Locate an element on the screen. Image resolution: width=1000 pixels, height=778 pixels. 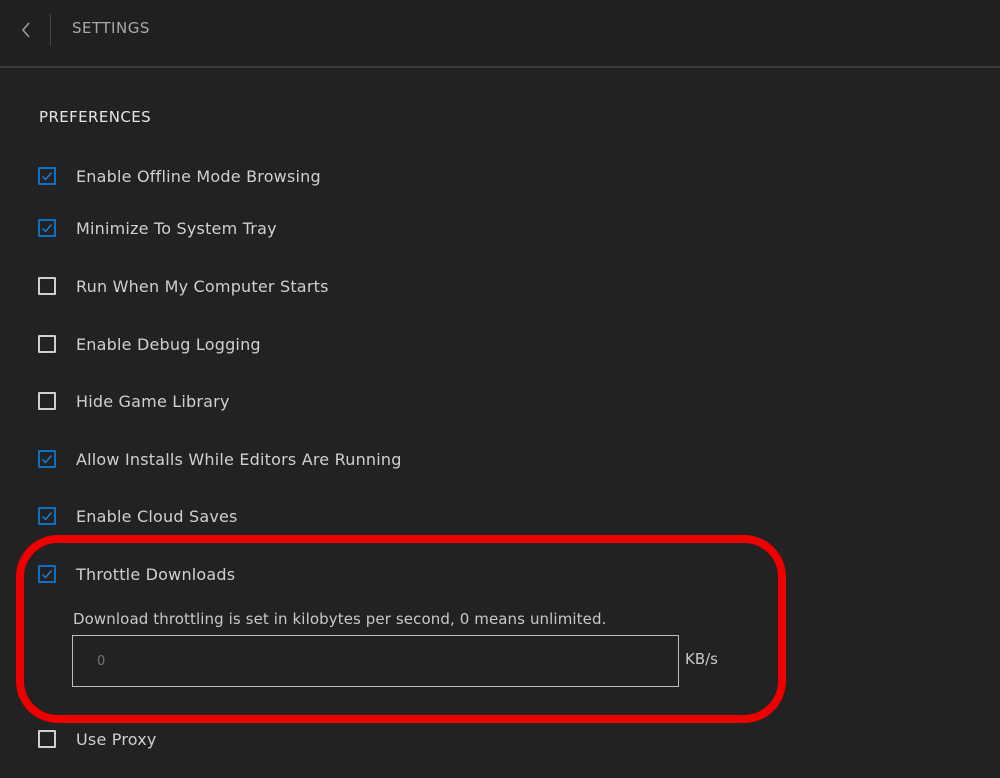
option-label: Run When My Computer Starts is located at coordinates (202, 286).